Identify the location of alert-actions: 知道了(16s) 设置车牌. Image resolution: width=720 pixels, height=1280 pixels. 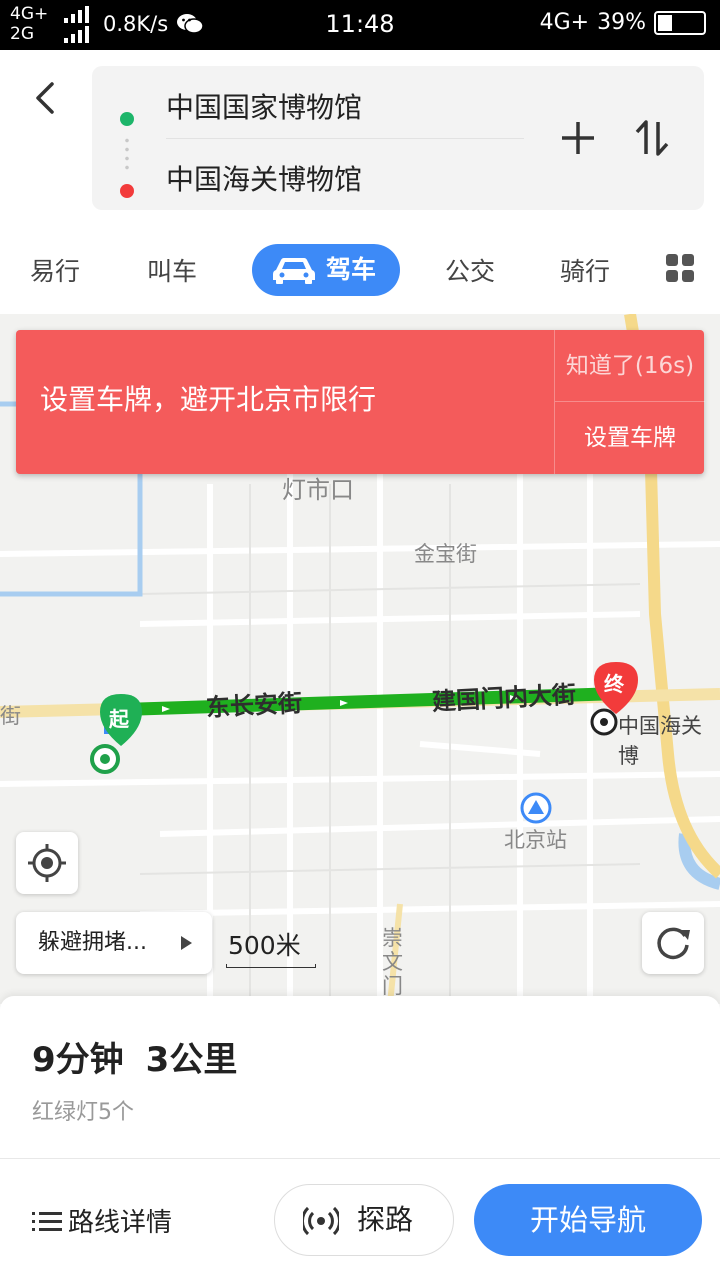
(629, 402).